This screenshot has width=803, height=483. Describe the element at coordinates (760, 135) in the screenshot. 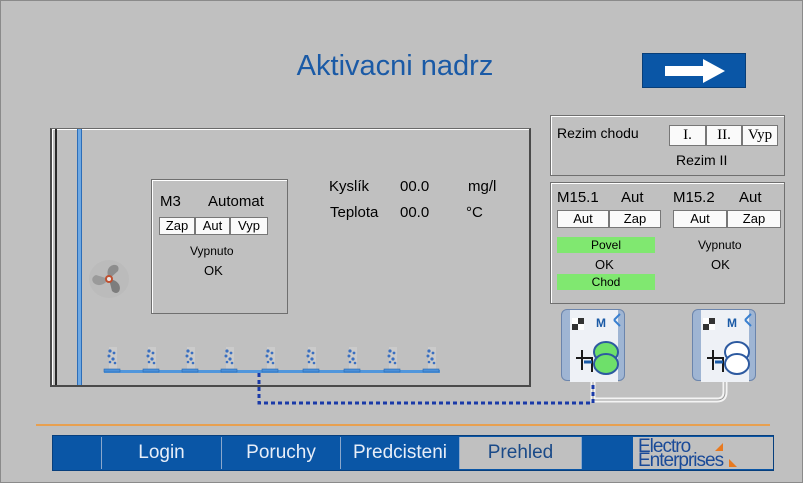

I see `mode-vyp-button: Vyp` at that location.